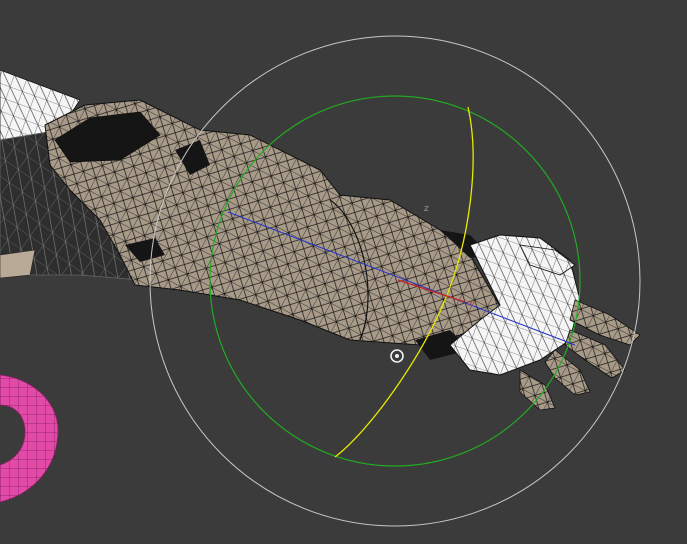  I want to click on pivot-center-dot, so click(397, 356).